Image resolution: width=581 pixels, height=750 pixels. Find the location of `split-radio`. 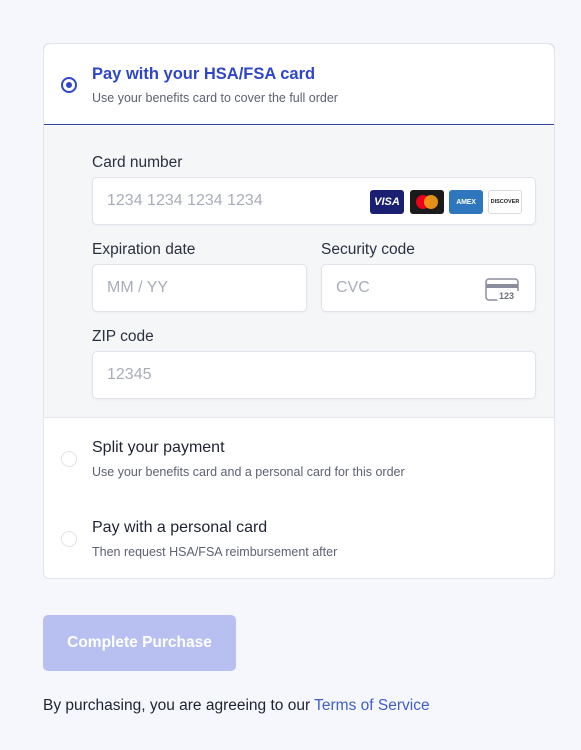

split-radio is located at coordinates (69, 459).